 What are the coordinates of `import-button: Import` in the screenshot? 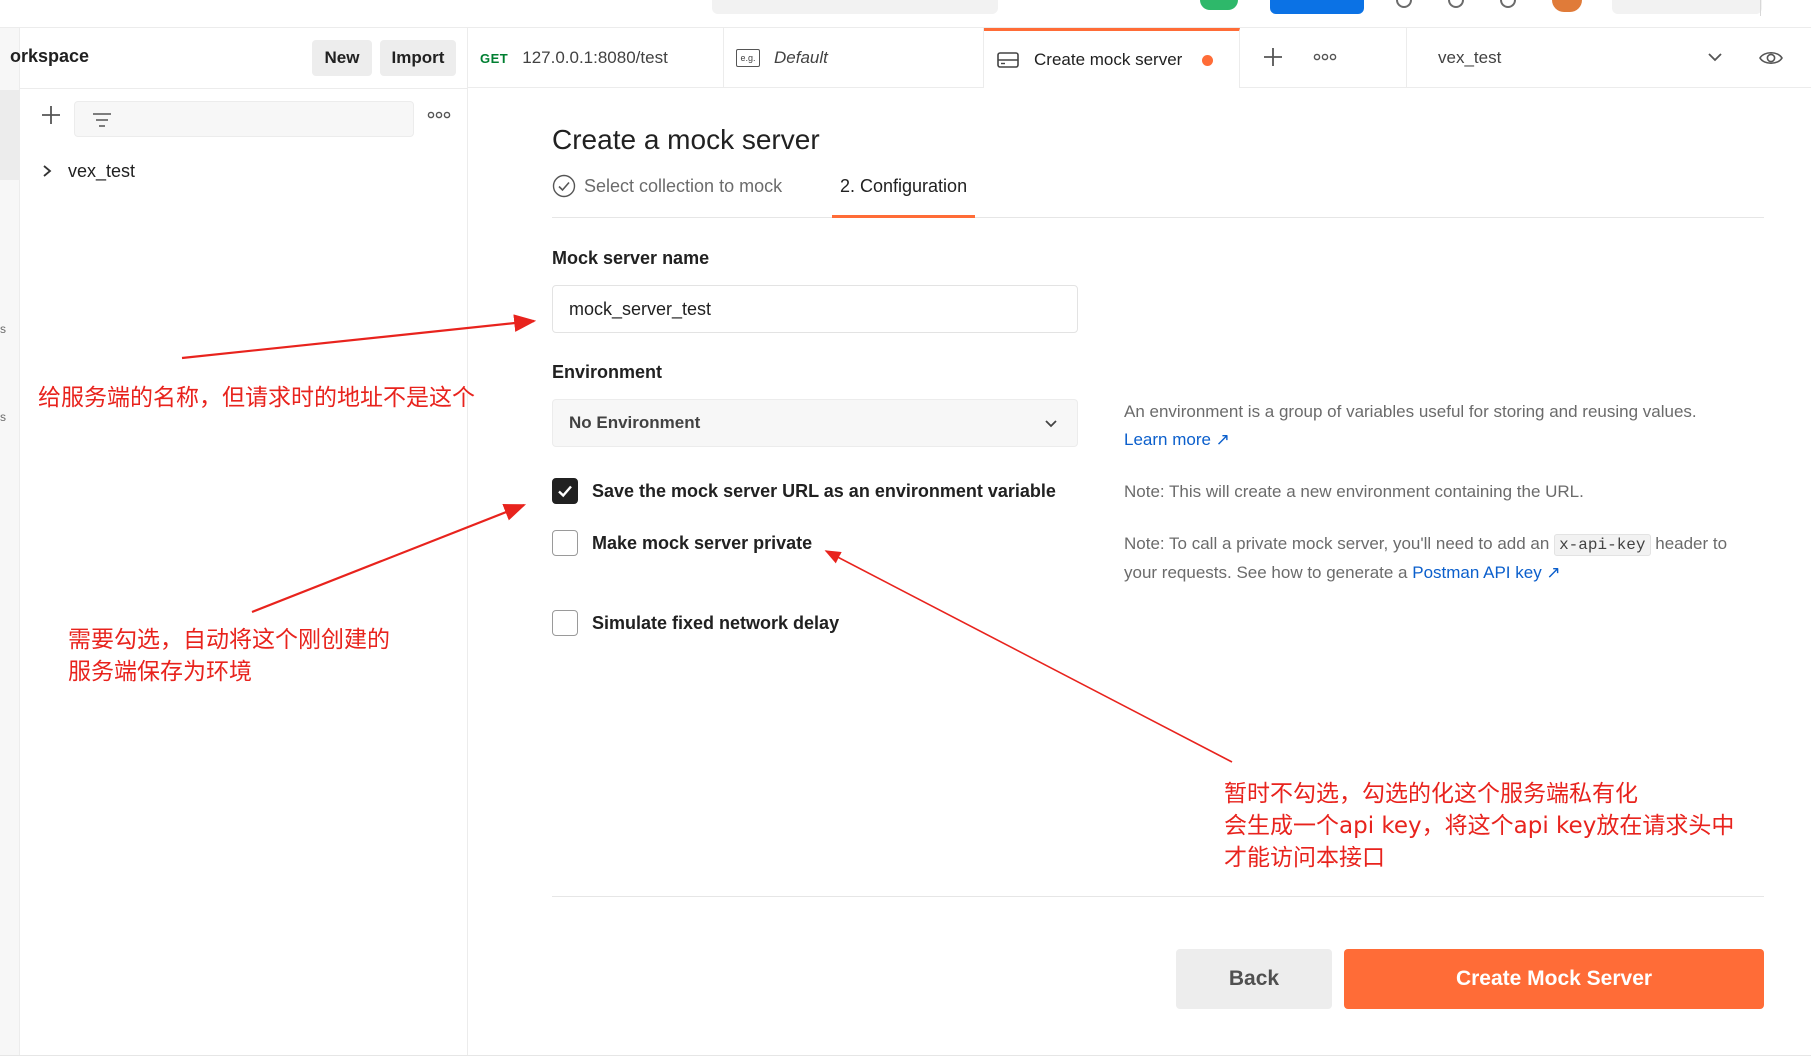 It's located at (418, 58).